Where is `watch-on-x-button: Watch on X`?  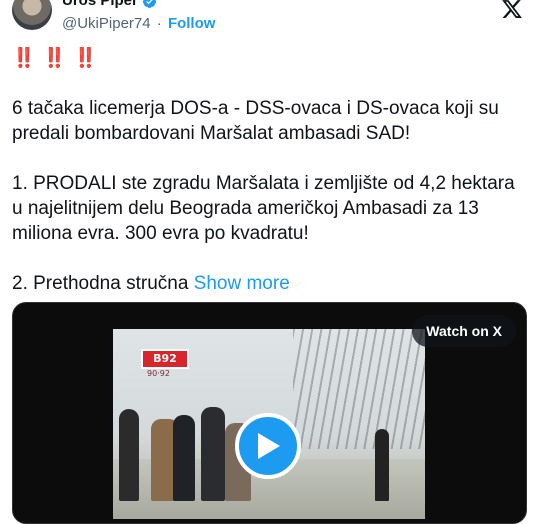 watch-on-x-button: Watch on X is located at coordinates (464, 331).